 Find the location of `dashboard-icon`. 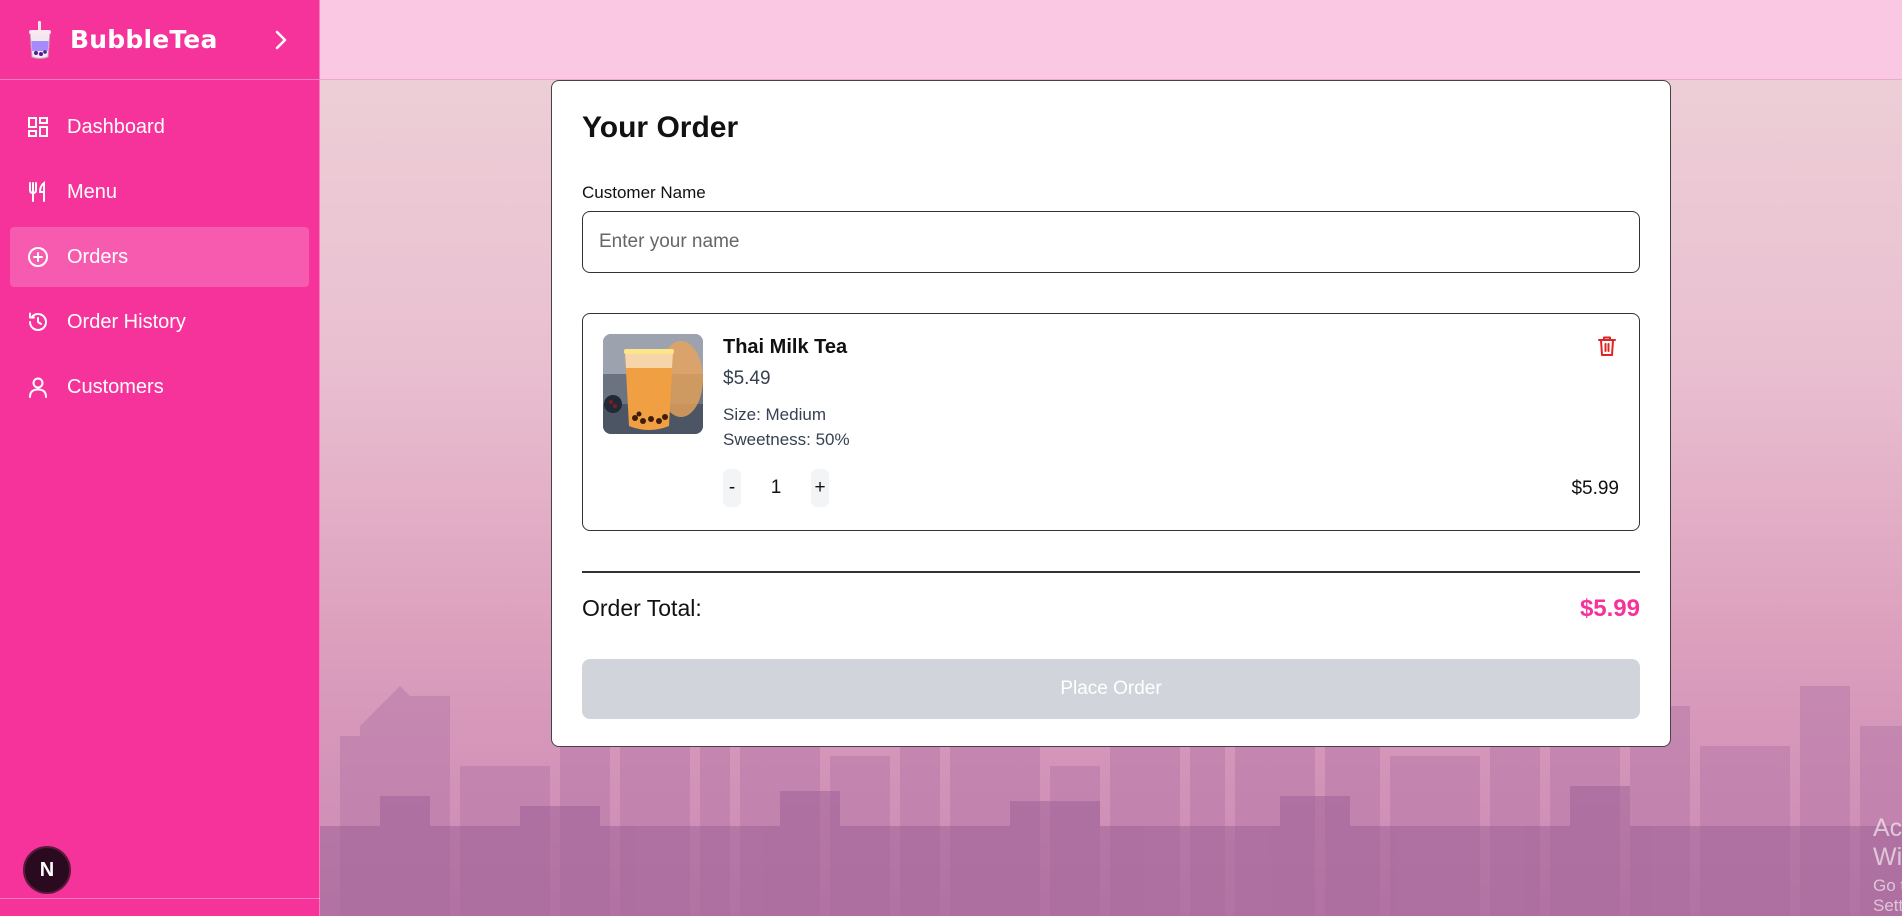

dashboard-icon is located at coordinates (38, 127).